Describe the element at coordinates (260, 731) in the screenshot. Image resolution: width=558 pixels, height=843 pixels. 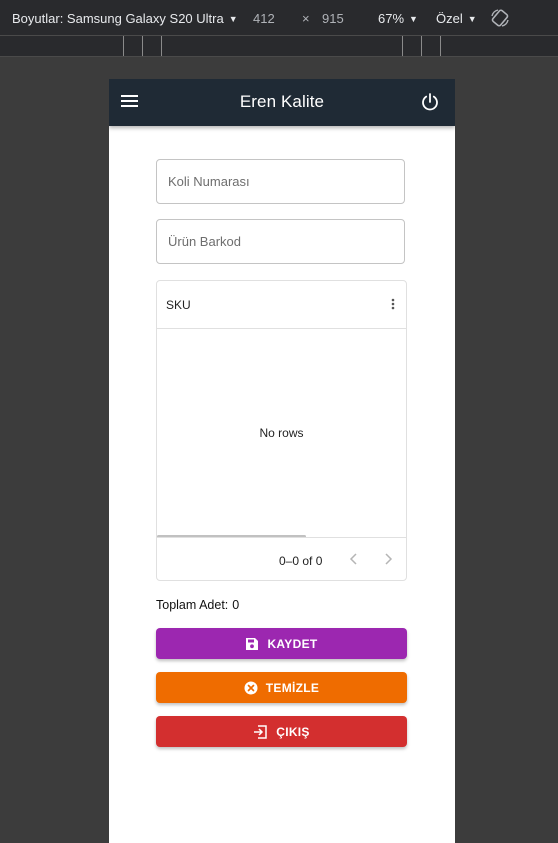
I see `logout-icon` at that location.